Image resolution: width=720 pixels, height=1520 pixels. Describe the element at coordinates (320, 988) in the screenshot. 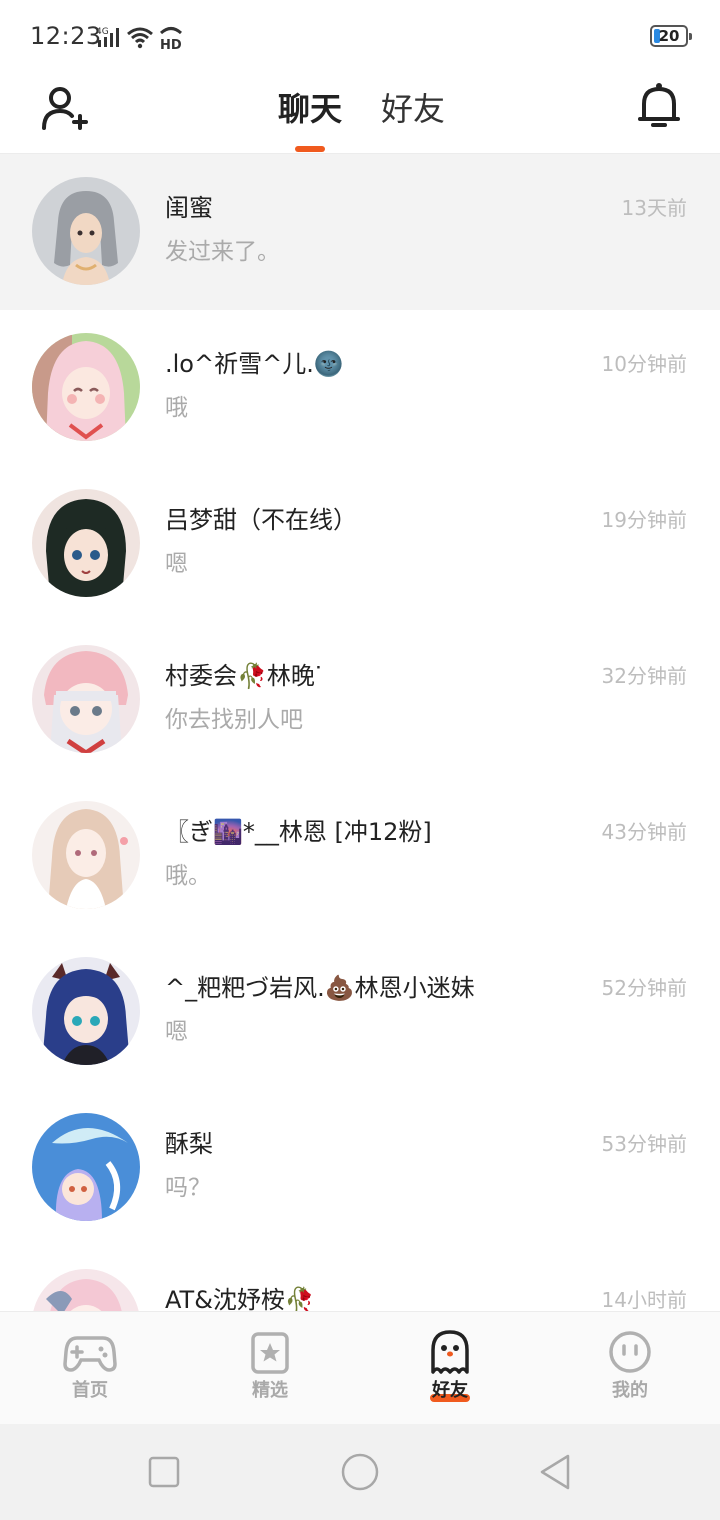

I see `chat-name: ^_粑粑づ岩风.💩林恩小迷妹` at that location.